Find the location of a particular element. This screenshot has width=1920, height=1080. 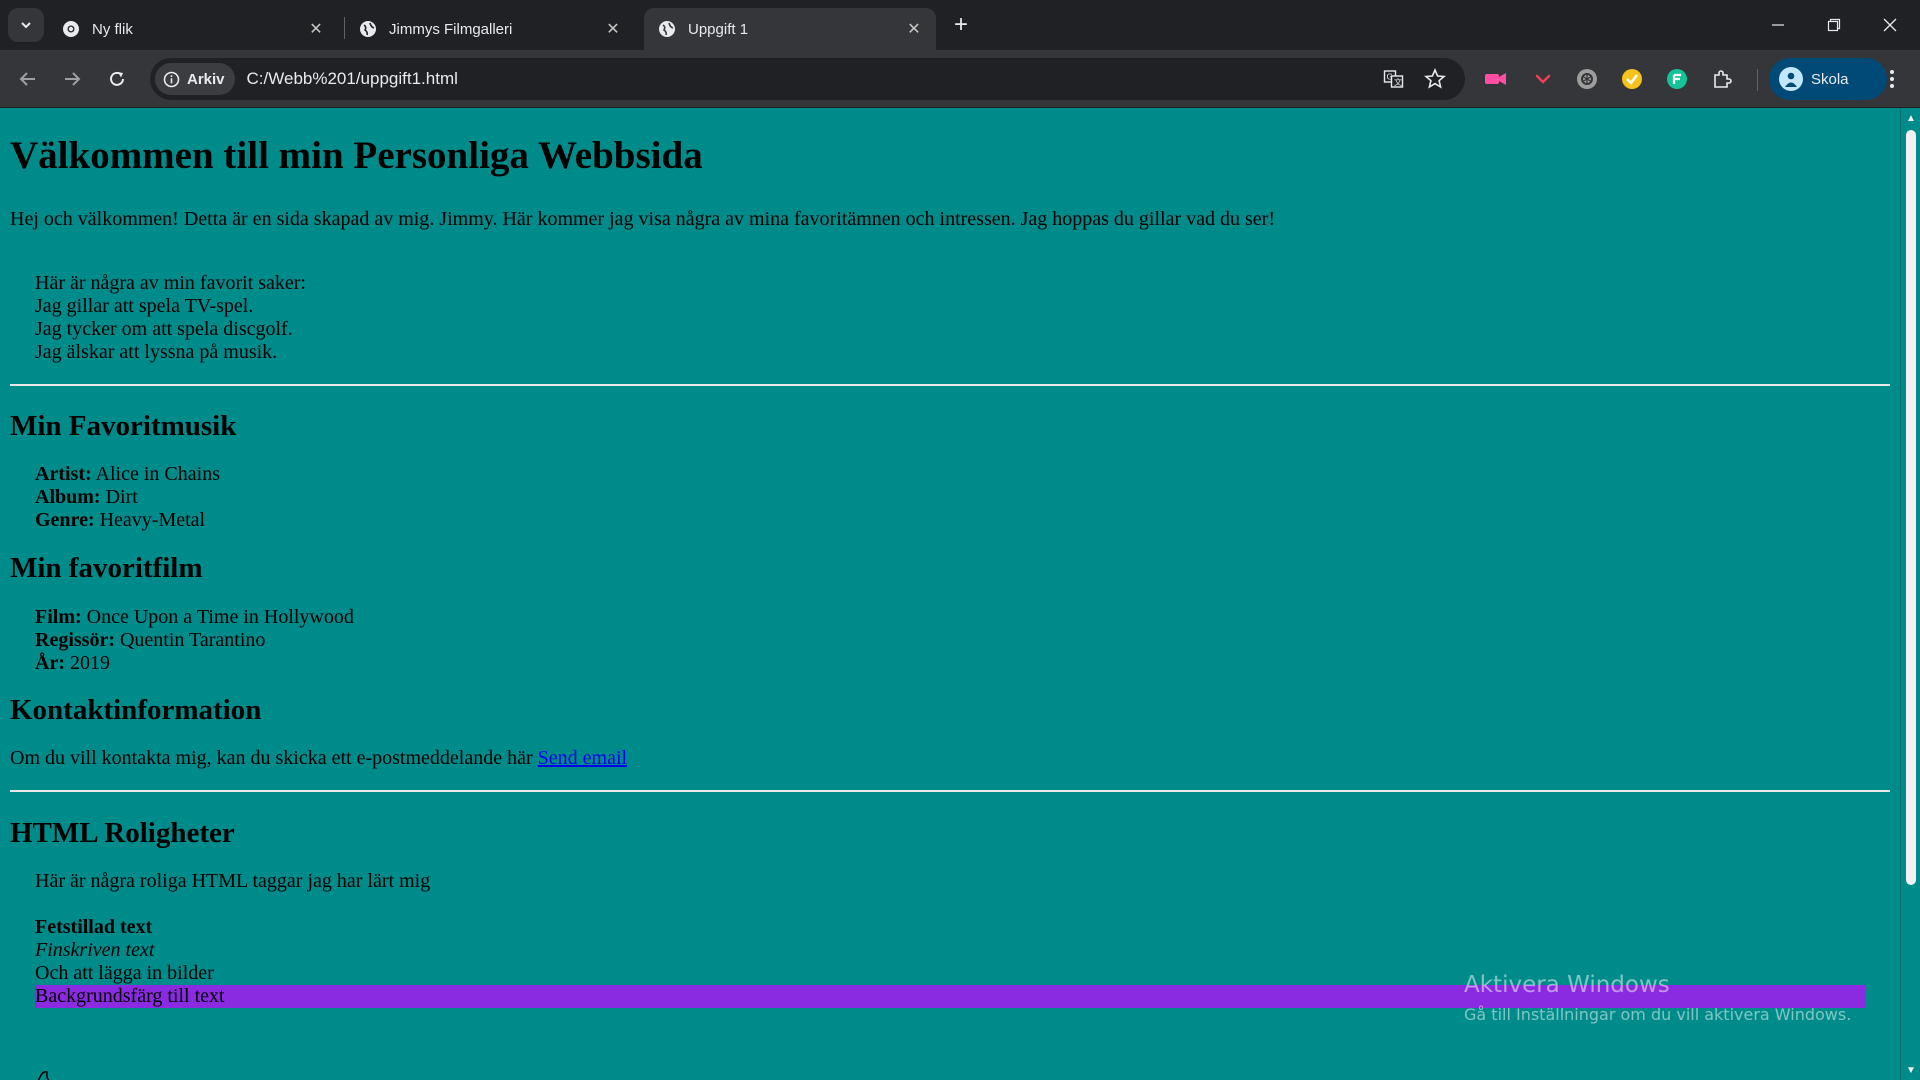

openai-icon is located at coordinates (1587, 79).